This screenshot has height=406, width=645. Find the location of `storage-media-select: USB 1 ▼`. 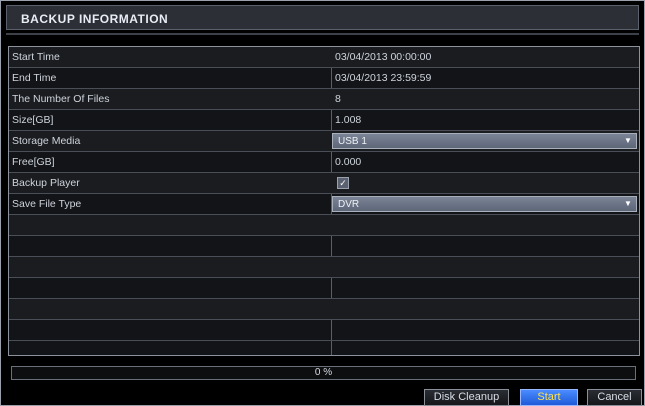

storage-media-select: USB 1 ▼ is located at coordinates (484, 141).